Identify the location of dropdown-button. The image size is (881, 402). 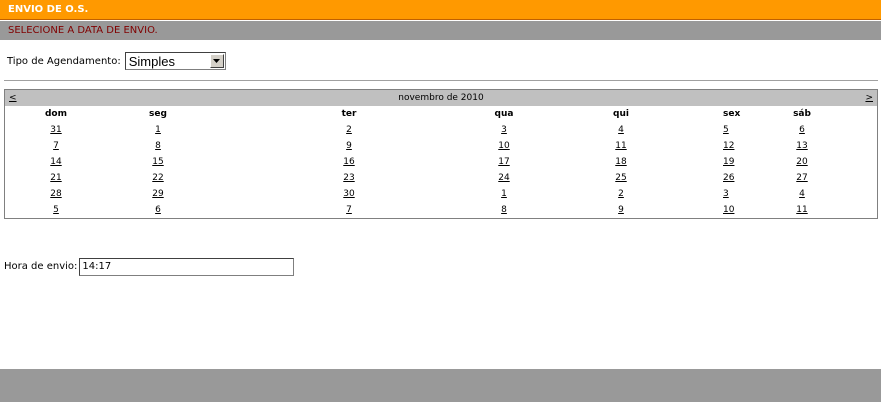
(216, 61).